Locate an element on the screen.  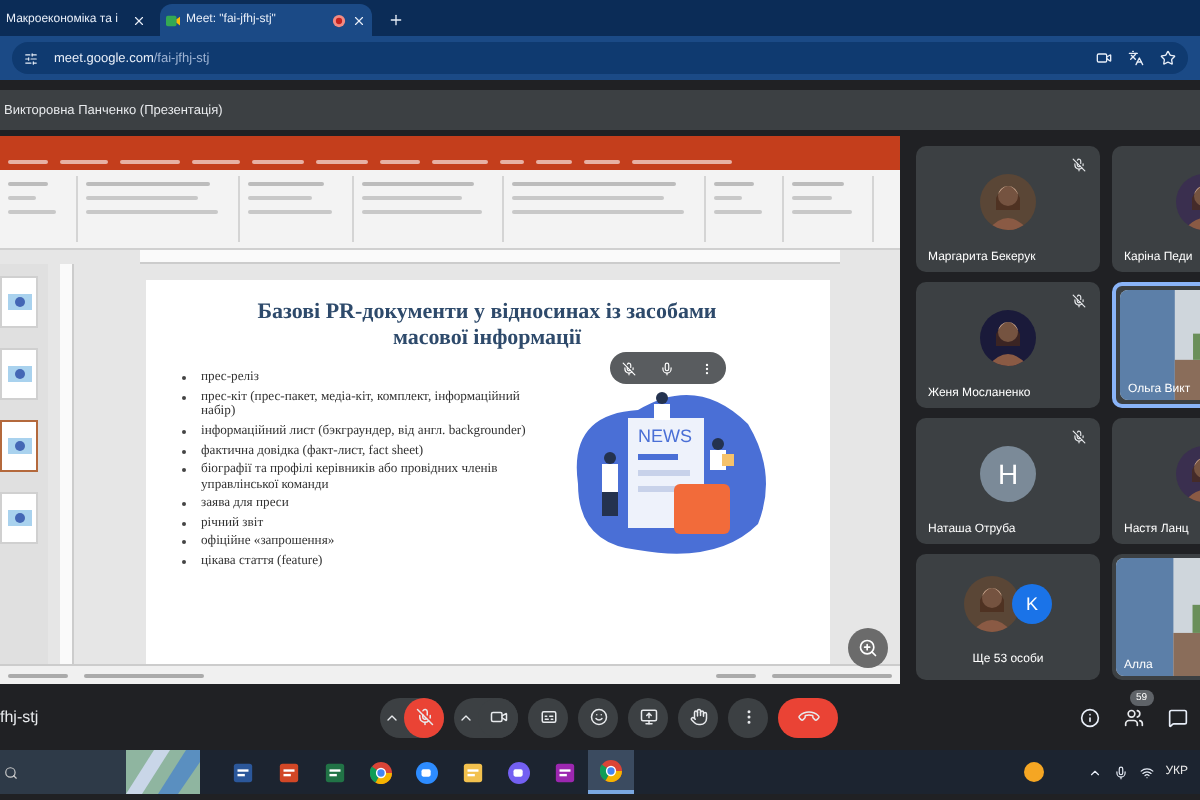
new-tab-icon is located at coordinates (396, 20).